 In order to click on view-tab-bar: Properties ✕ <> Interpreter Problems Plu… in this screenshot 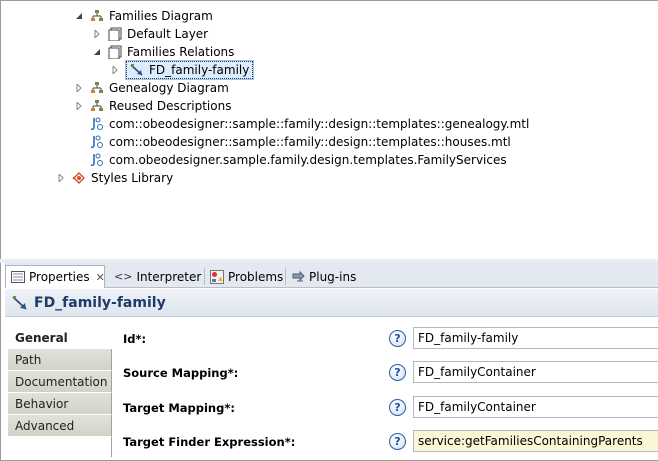, I will do `click(331, 275)`.